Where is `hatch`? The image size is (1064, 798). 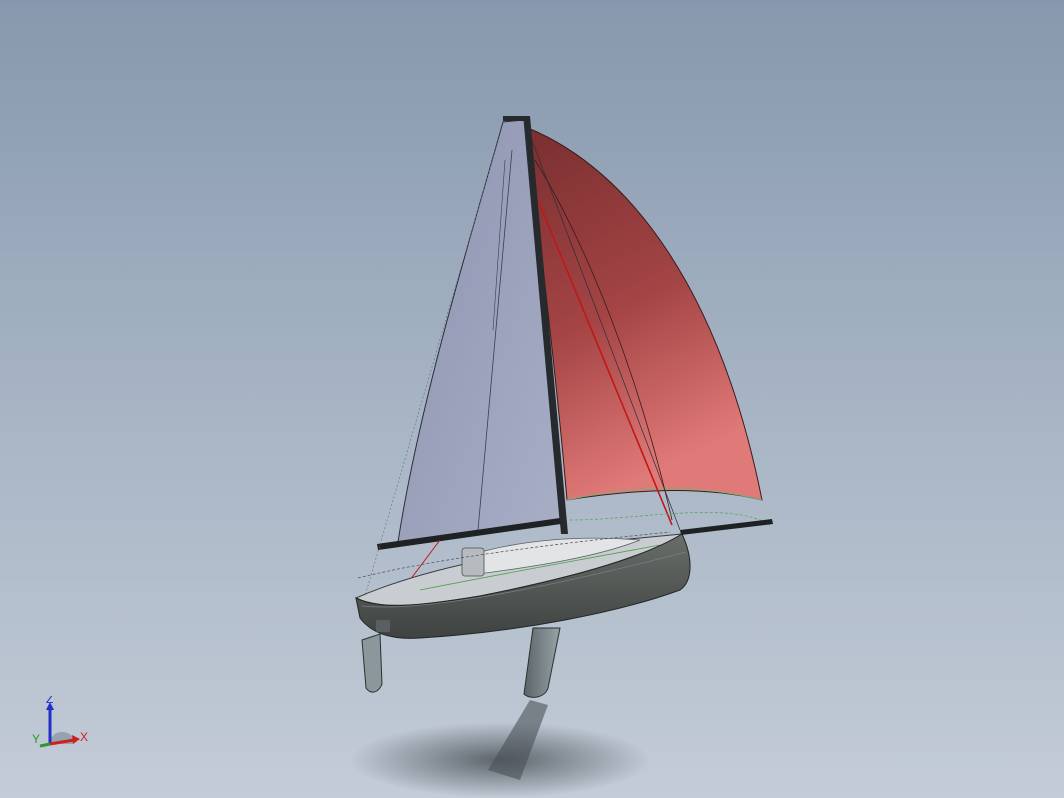 hatch is located at coordinates (473, 562).